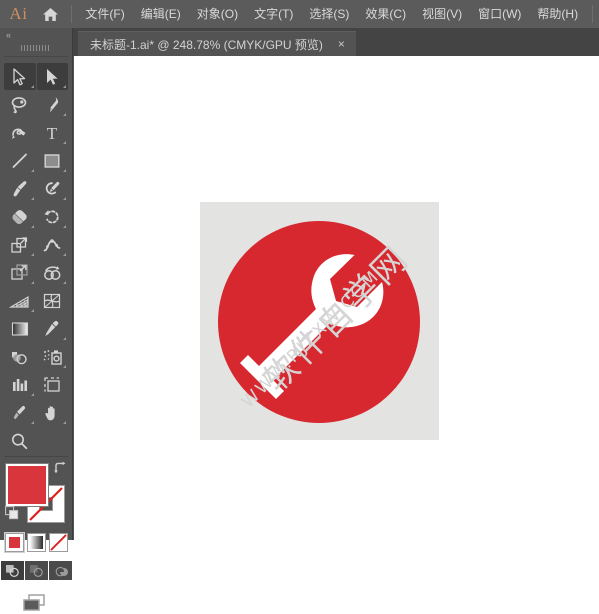  Describe the element at coordinates (20, 76) in the screenshot. I see `selection-tool` at that location.